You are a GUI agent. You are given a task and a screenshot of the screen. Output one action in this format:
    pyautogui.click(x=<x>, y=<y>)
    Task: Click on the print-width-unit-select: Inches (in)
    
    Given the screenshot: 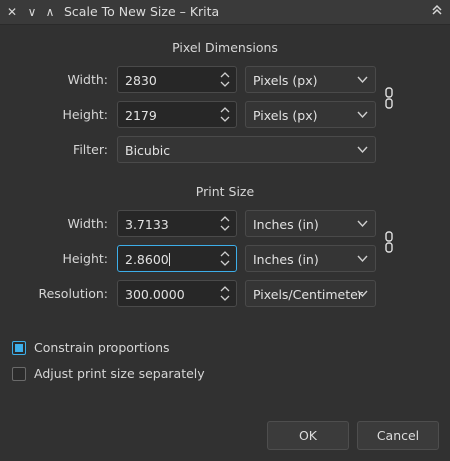 What is the action you would take?
    pyautogui.click(x=310, y=223)
    